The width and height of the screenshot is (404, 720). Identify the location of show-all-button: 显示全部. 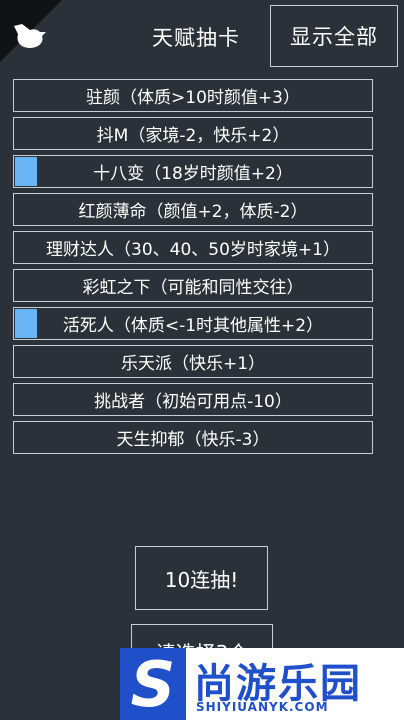
(334, 36).